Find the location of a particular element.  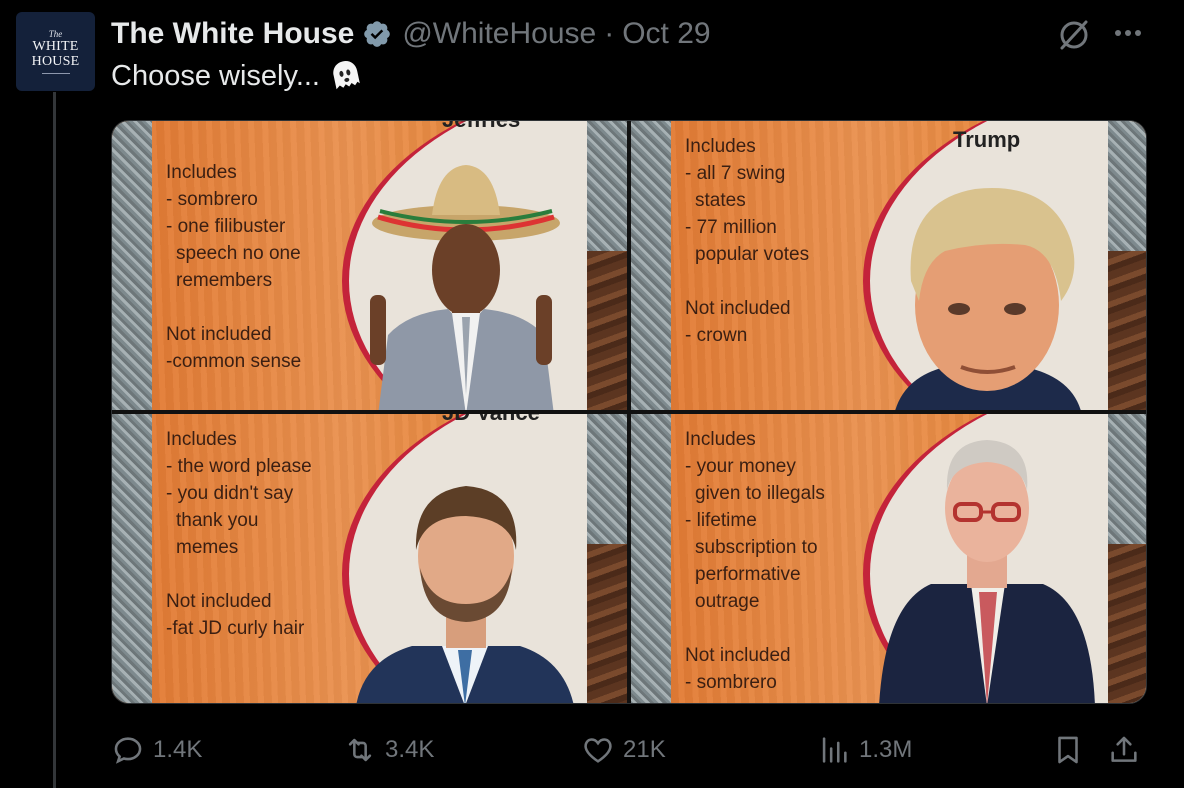

bookmark-icon is located at coordinates (1068, 750).